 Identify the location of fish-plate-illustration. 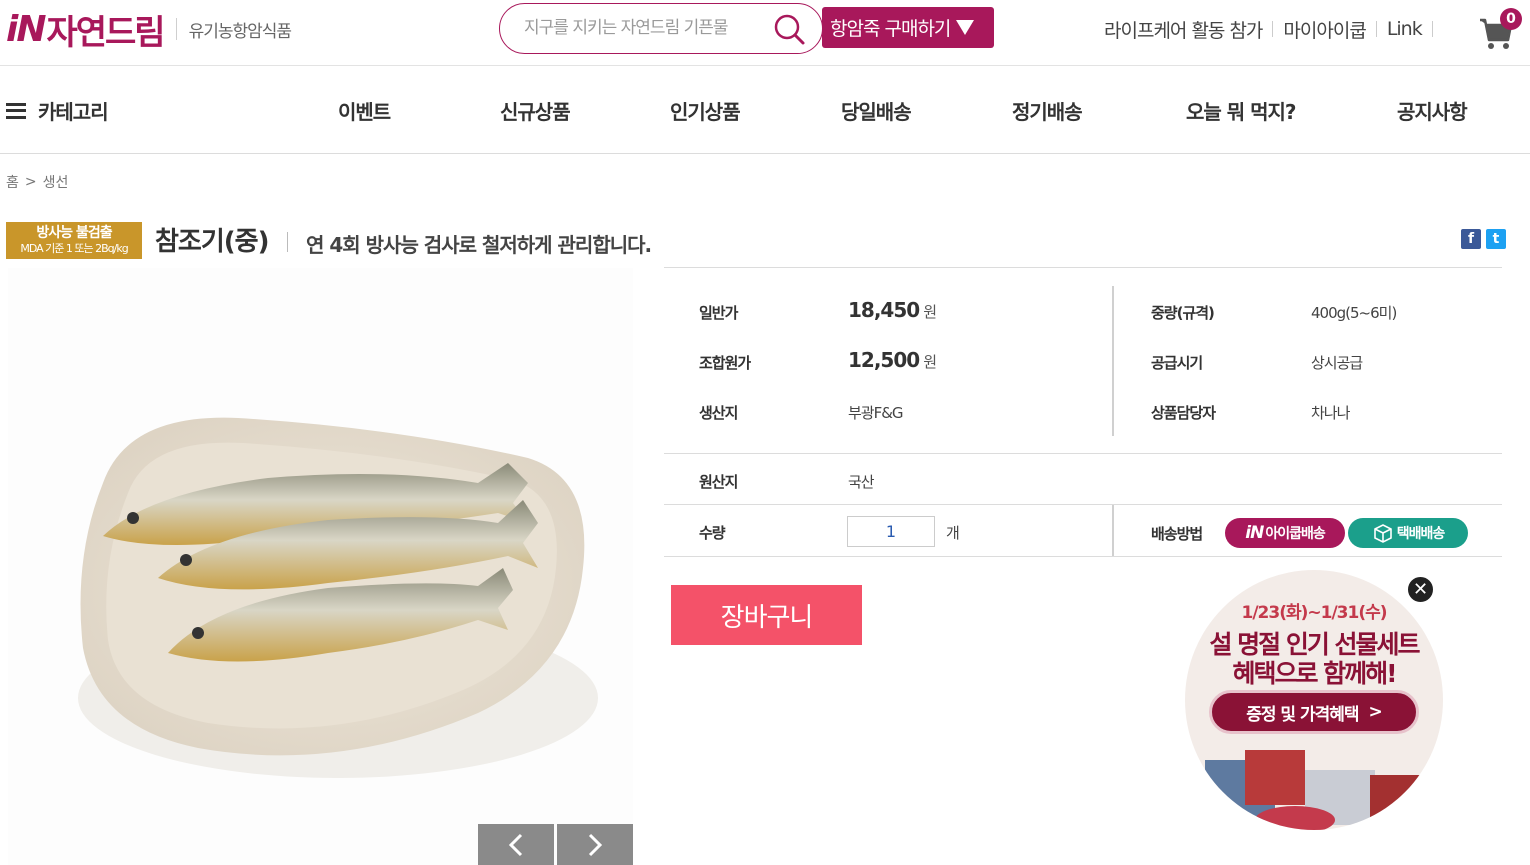
(338, 597).